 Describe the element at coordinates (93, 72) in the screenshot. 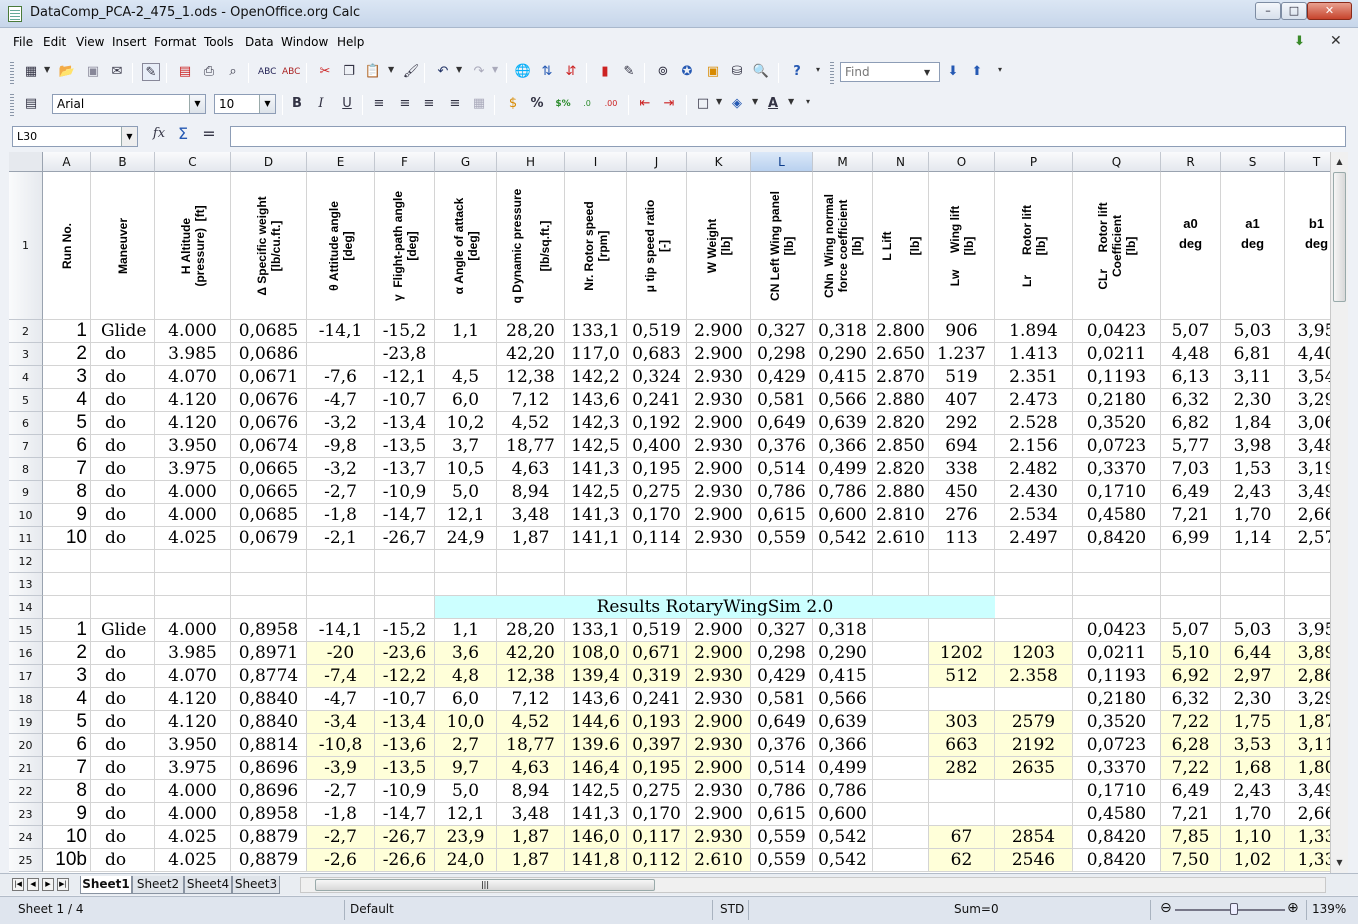

I see `save-icon: ▣` at that location.